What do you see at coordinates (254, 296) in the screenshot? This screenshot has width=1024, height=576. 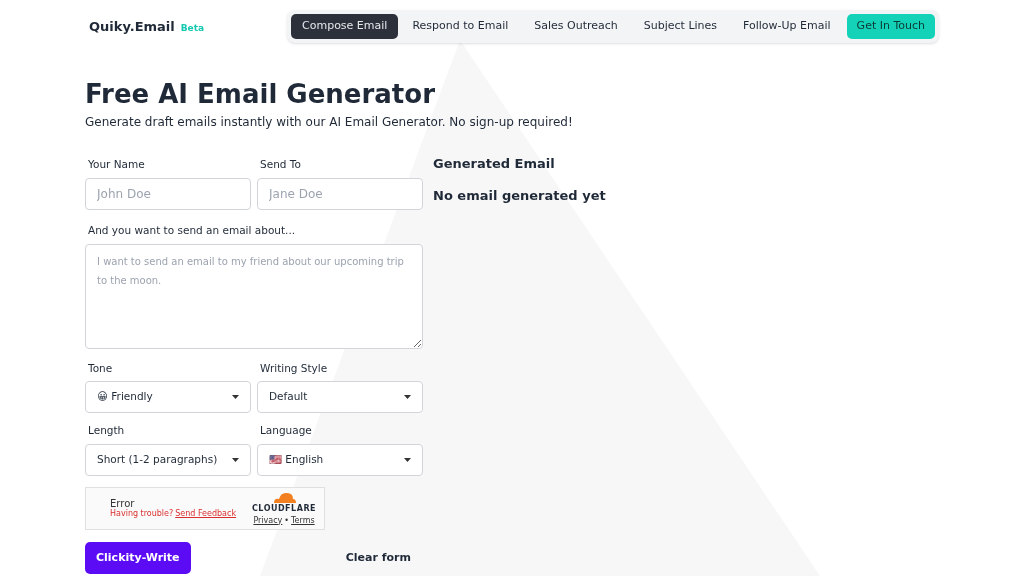 I see `message-field: I want to send an email to my friend about our upcoming trip to the moon.` at bounding box center [254, 296].